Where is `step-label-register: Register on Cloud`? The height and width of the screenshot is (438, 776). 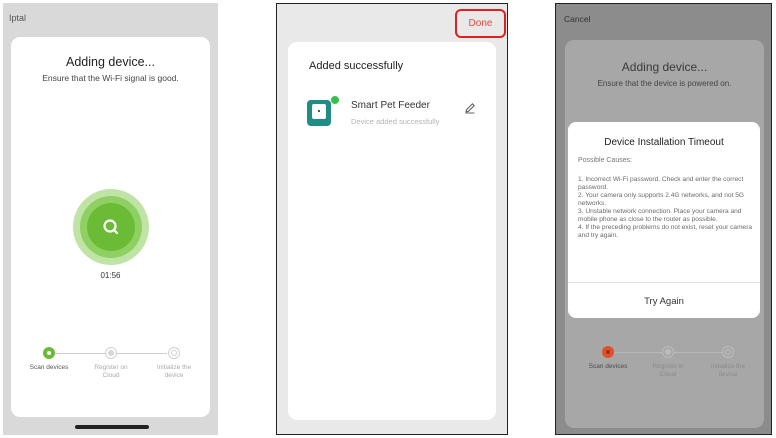 step-label-register: Register on Cloud is located at coordinates (111, 371).